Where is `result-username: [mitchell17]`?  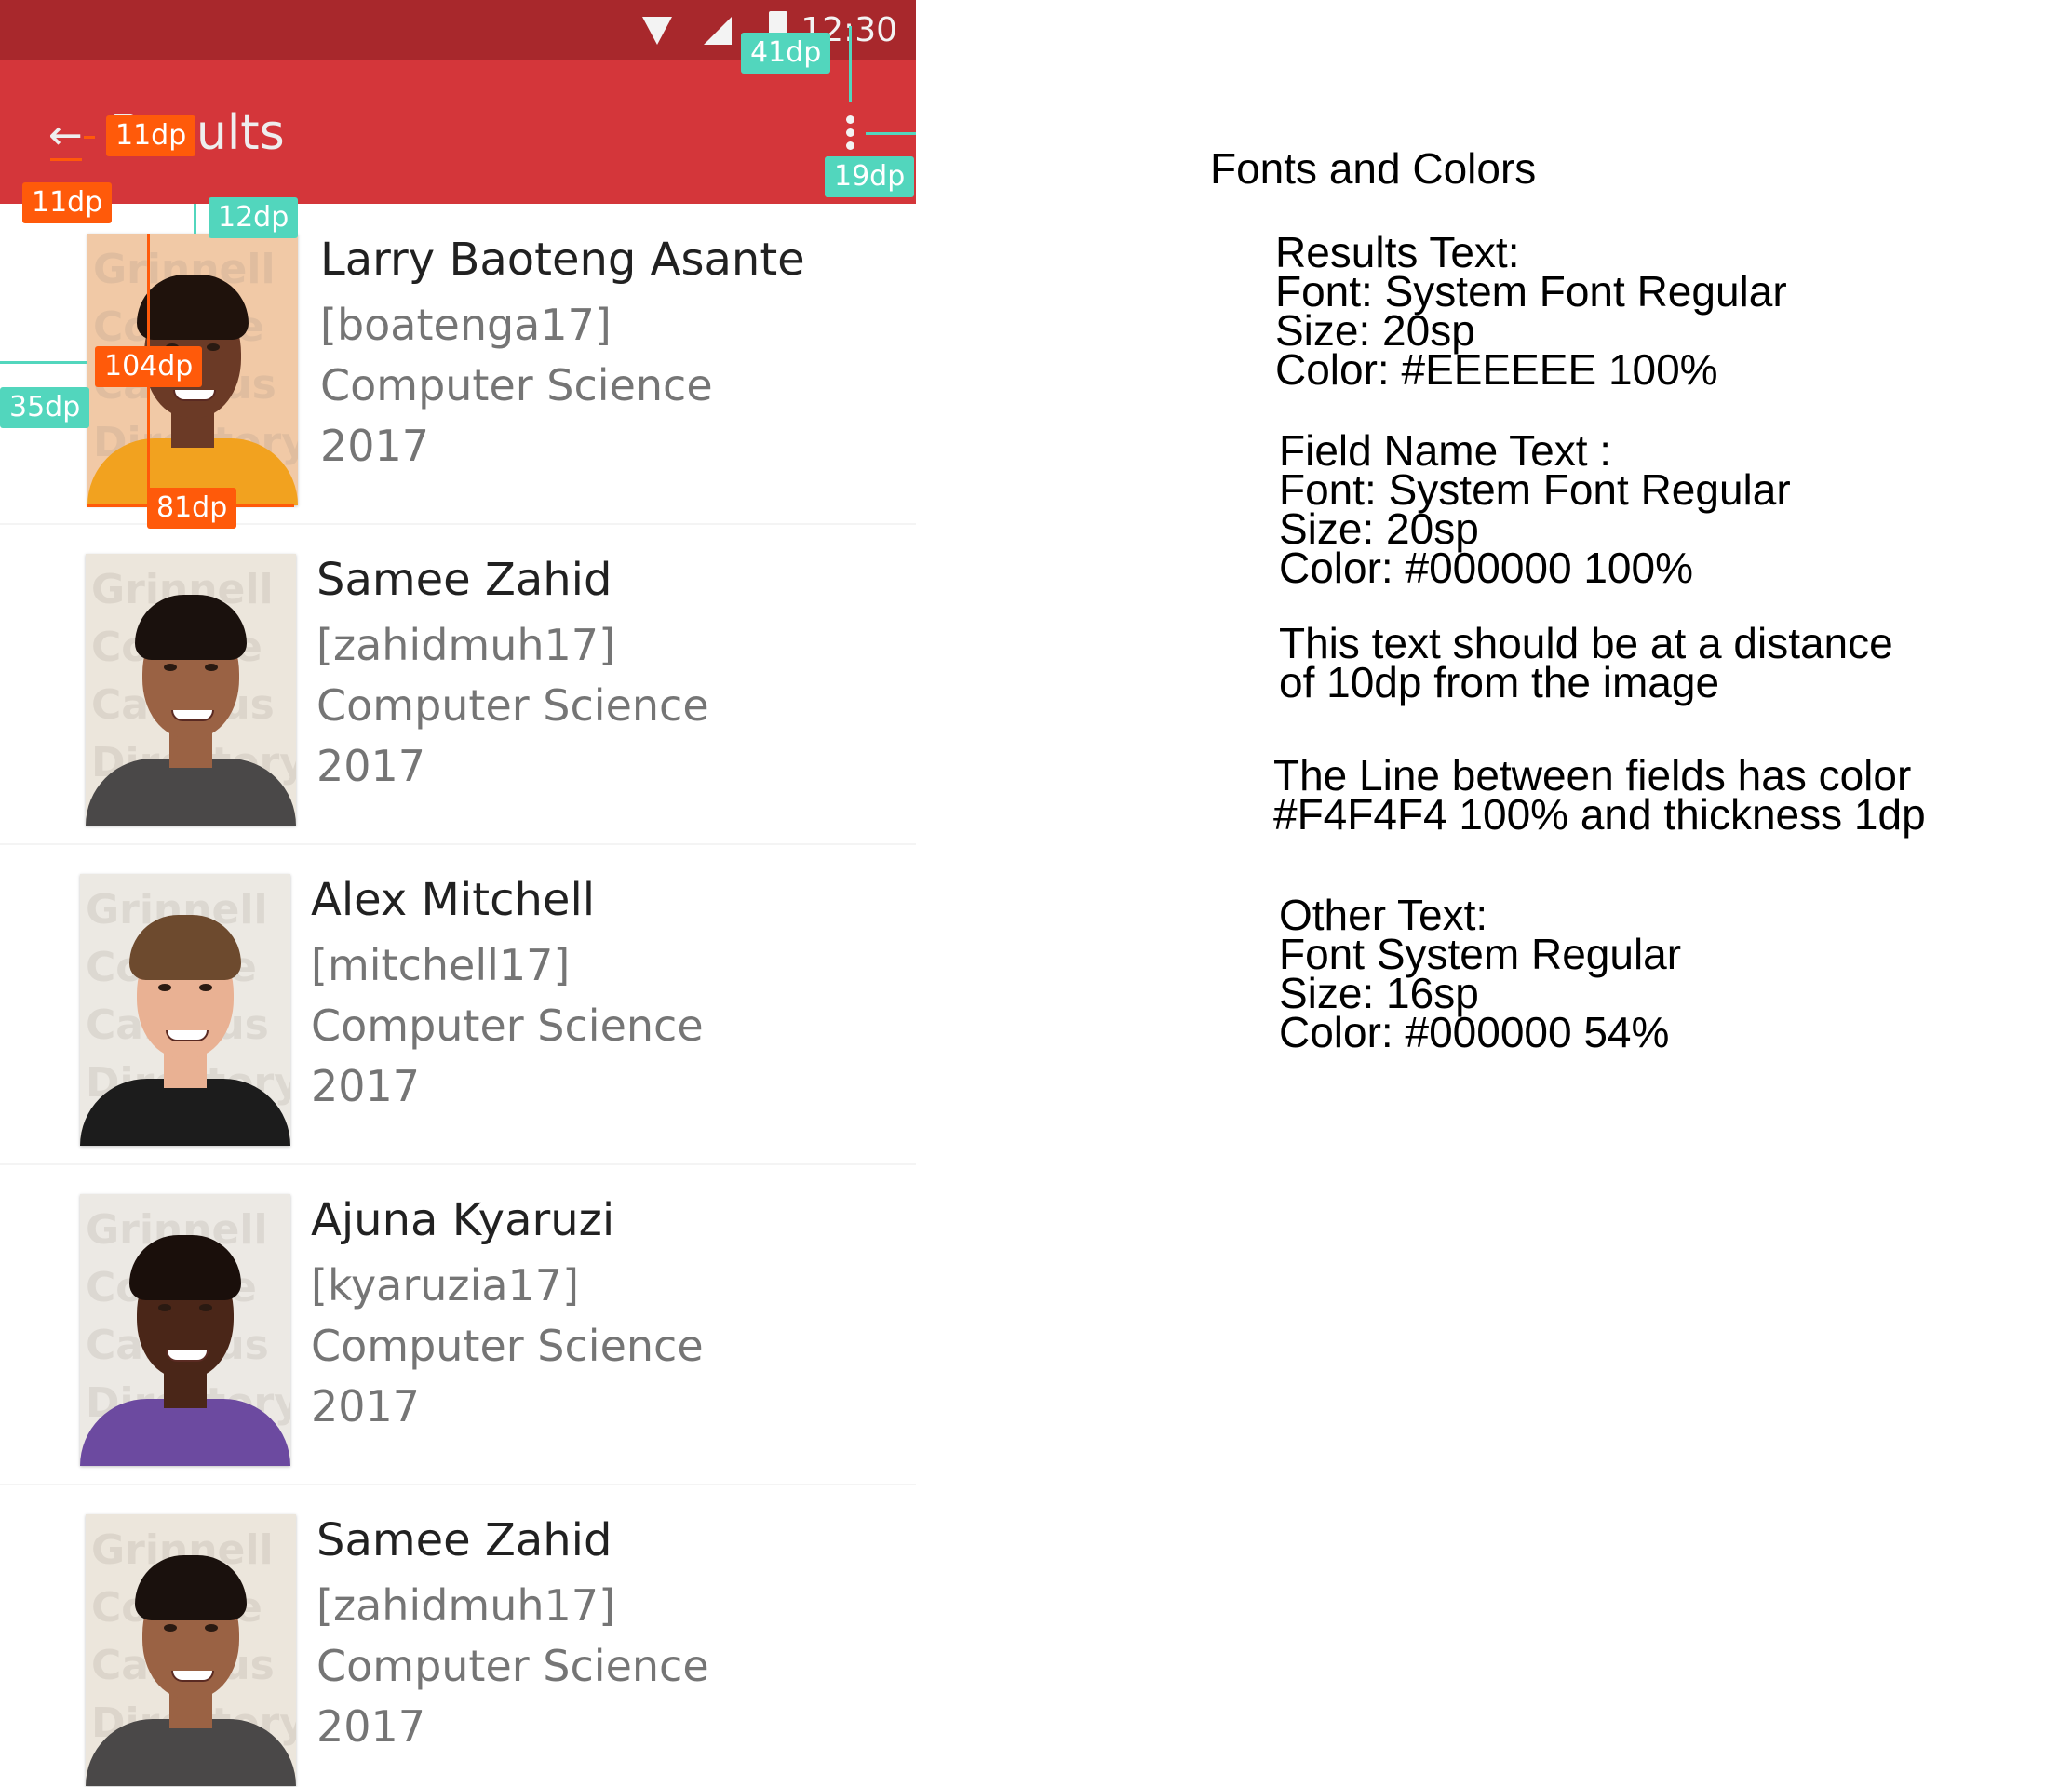
result-username: [mitchell17] is located at coordinates (441, 965).